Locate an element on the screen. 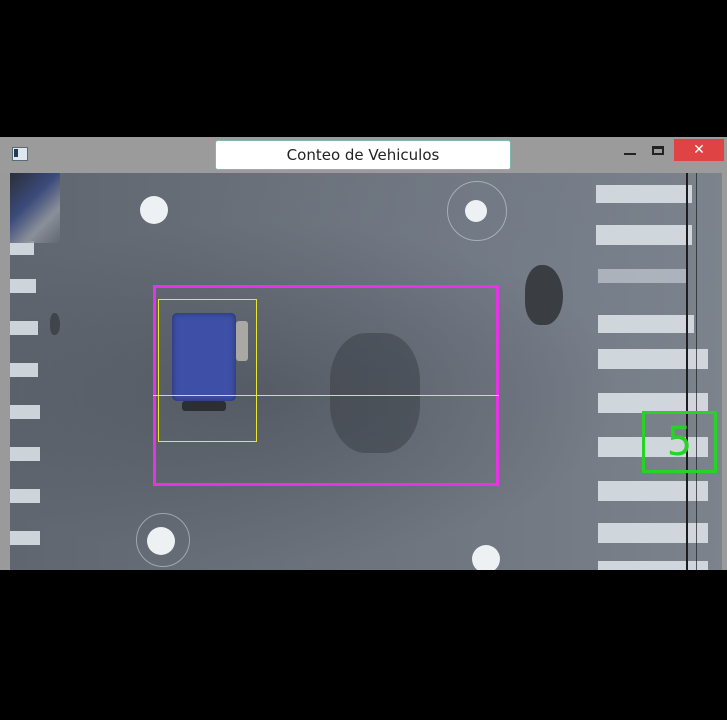 This screenshot has width=727, height=720. pole-shadow is located at coordinates (687, 371).